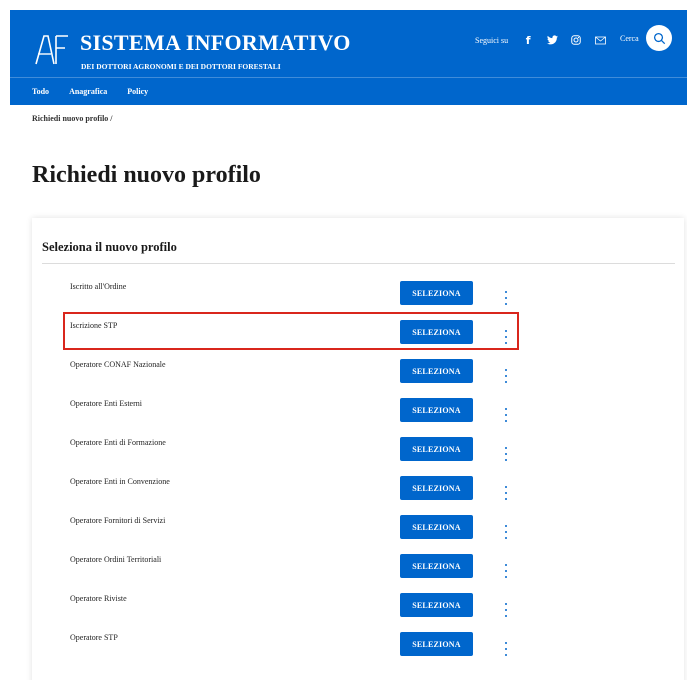 This screenshot has width=687, height=680. Describe the element at coordinates (72, 118) in the screenshot. I see `breadcrumb: Richiedi nuovo profilo /` at that location.